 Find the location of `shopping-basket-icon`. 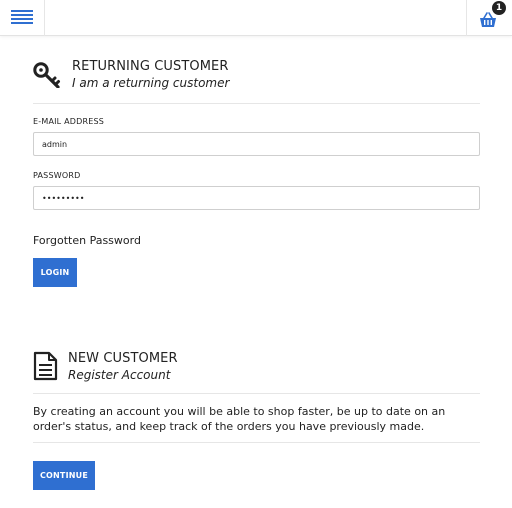

shopping-basket-icon is located at coordinates (487, 19).